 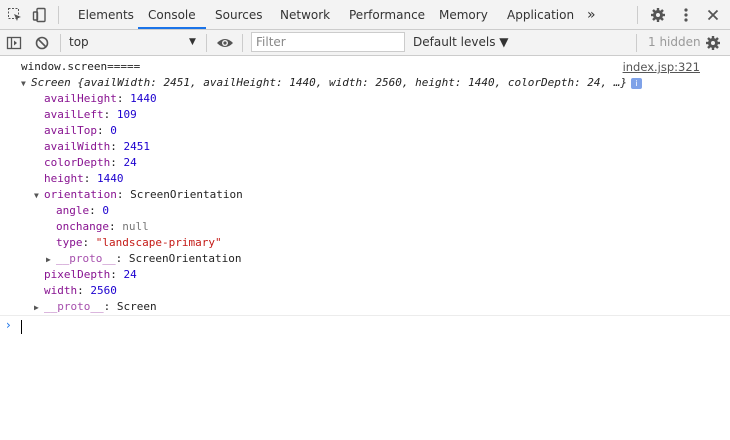 I want to click on property-name: onchange, so click(x=82, y=226).